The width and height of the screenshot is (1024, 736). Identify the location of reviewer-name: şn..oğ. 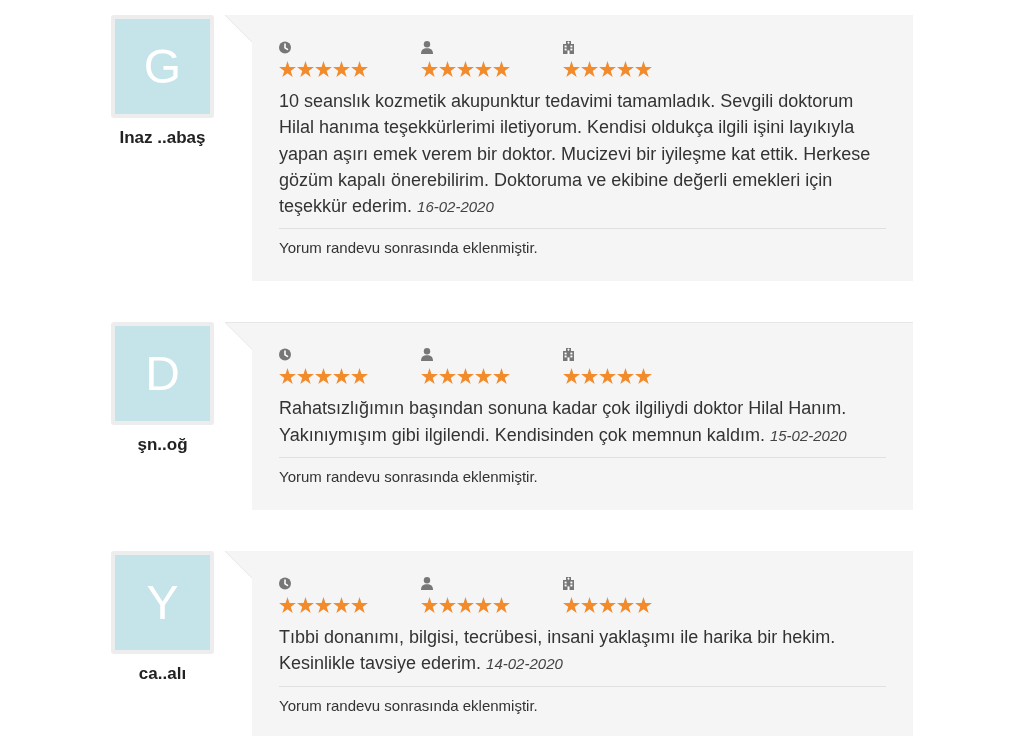
(162, 445).